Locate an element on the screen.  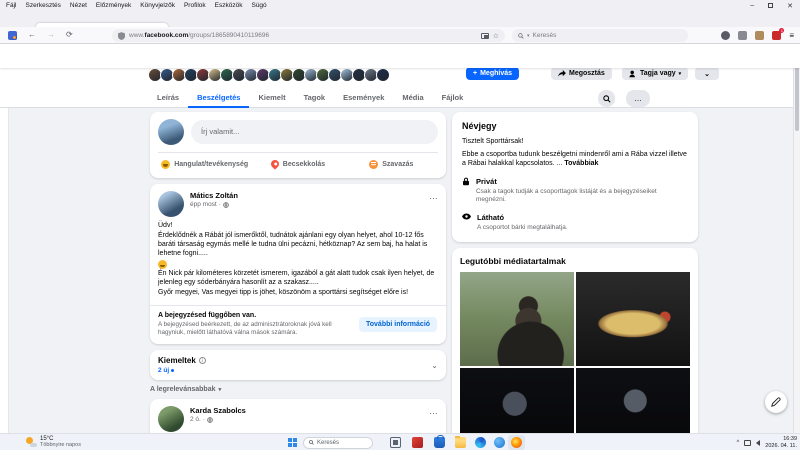
tray-expand-icon: ^ is located at coordinates (737, 443).